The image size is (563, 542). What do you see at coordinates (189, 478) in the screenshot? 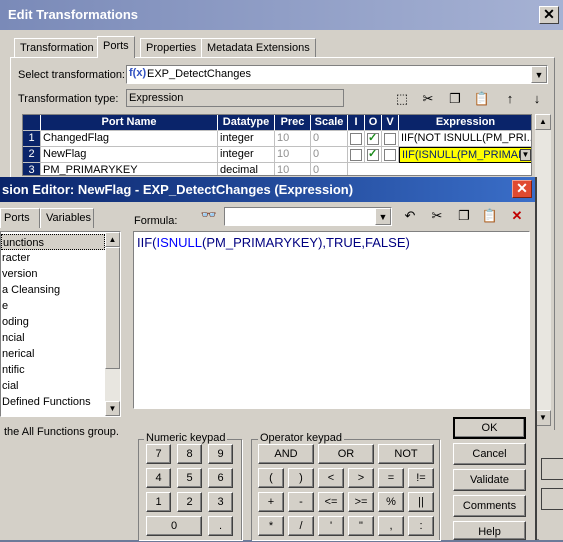
I see `key-5: 5` at bounding box center [189, 478].